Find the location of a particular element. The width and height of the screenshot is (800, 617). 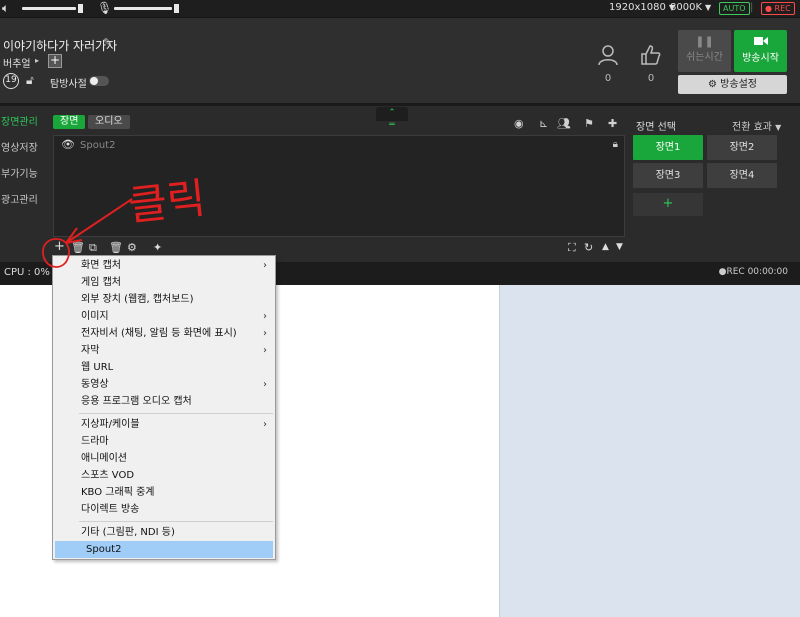

pause-icon: ❚❚ is located at coordinates (704, 41).